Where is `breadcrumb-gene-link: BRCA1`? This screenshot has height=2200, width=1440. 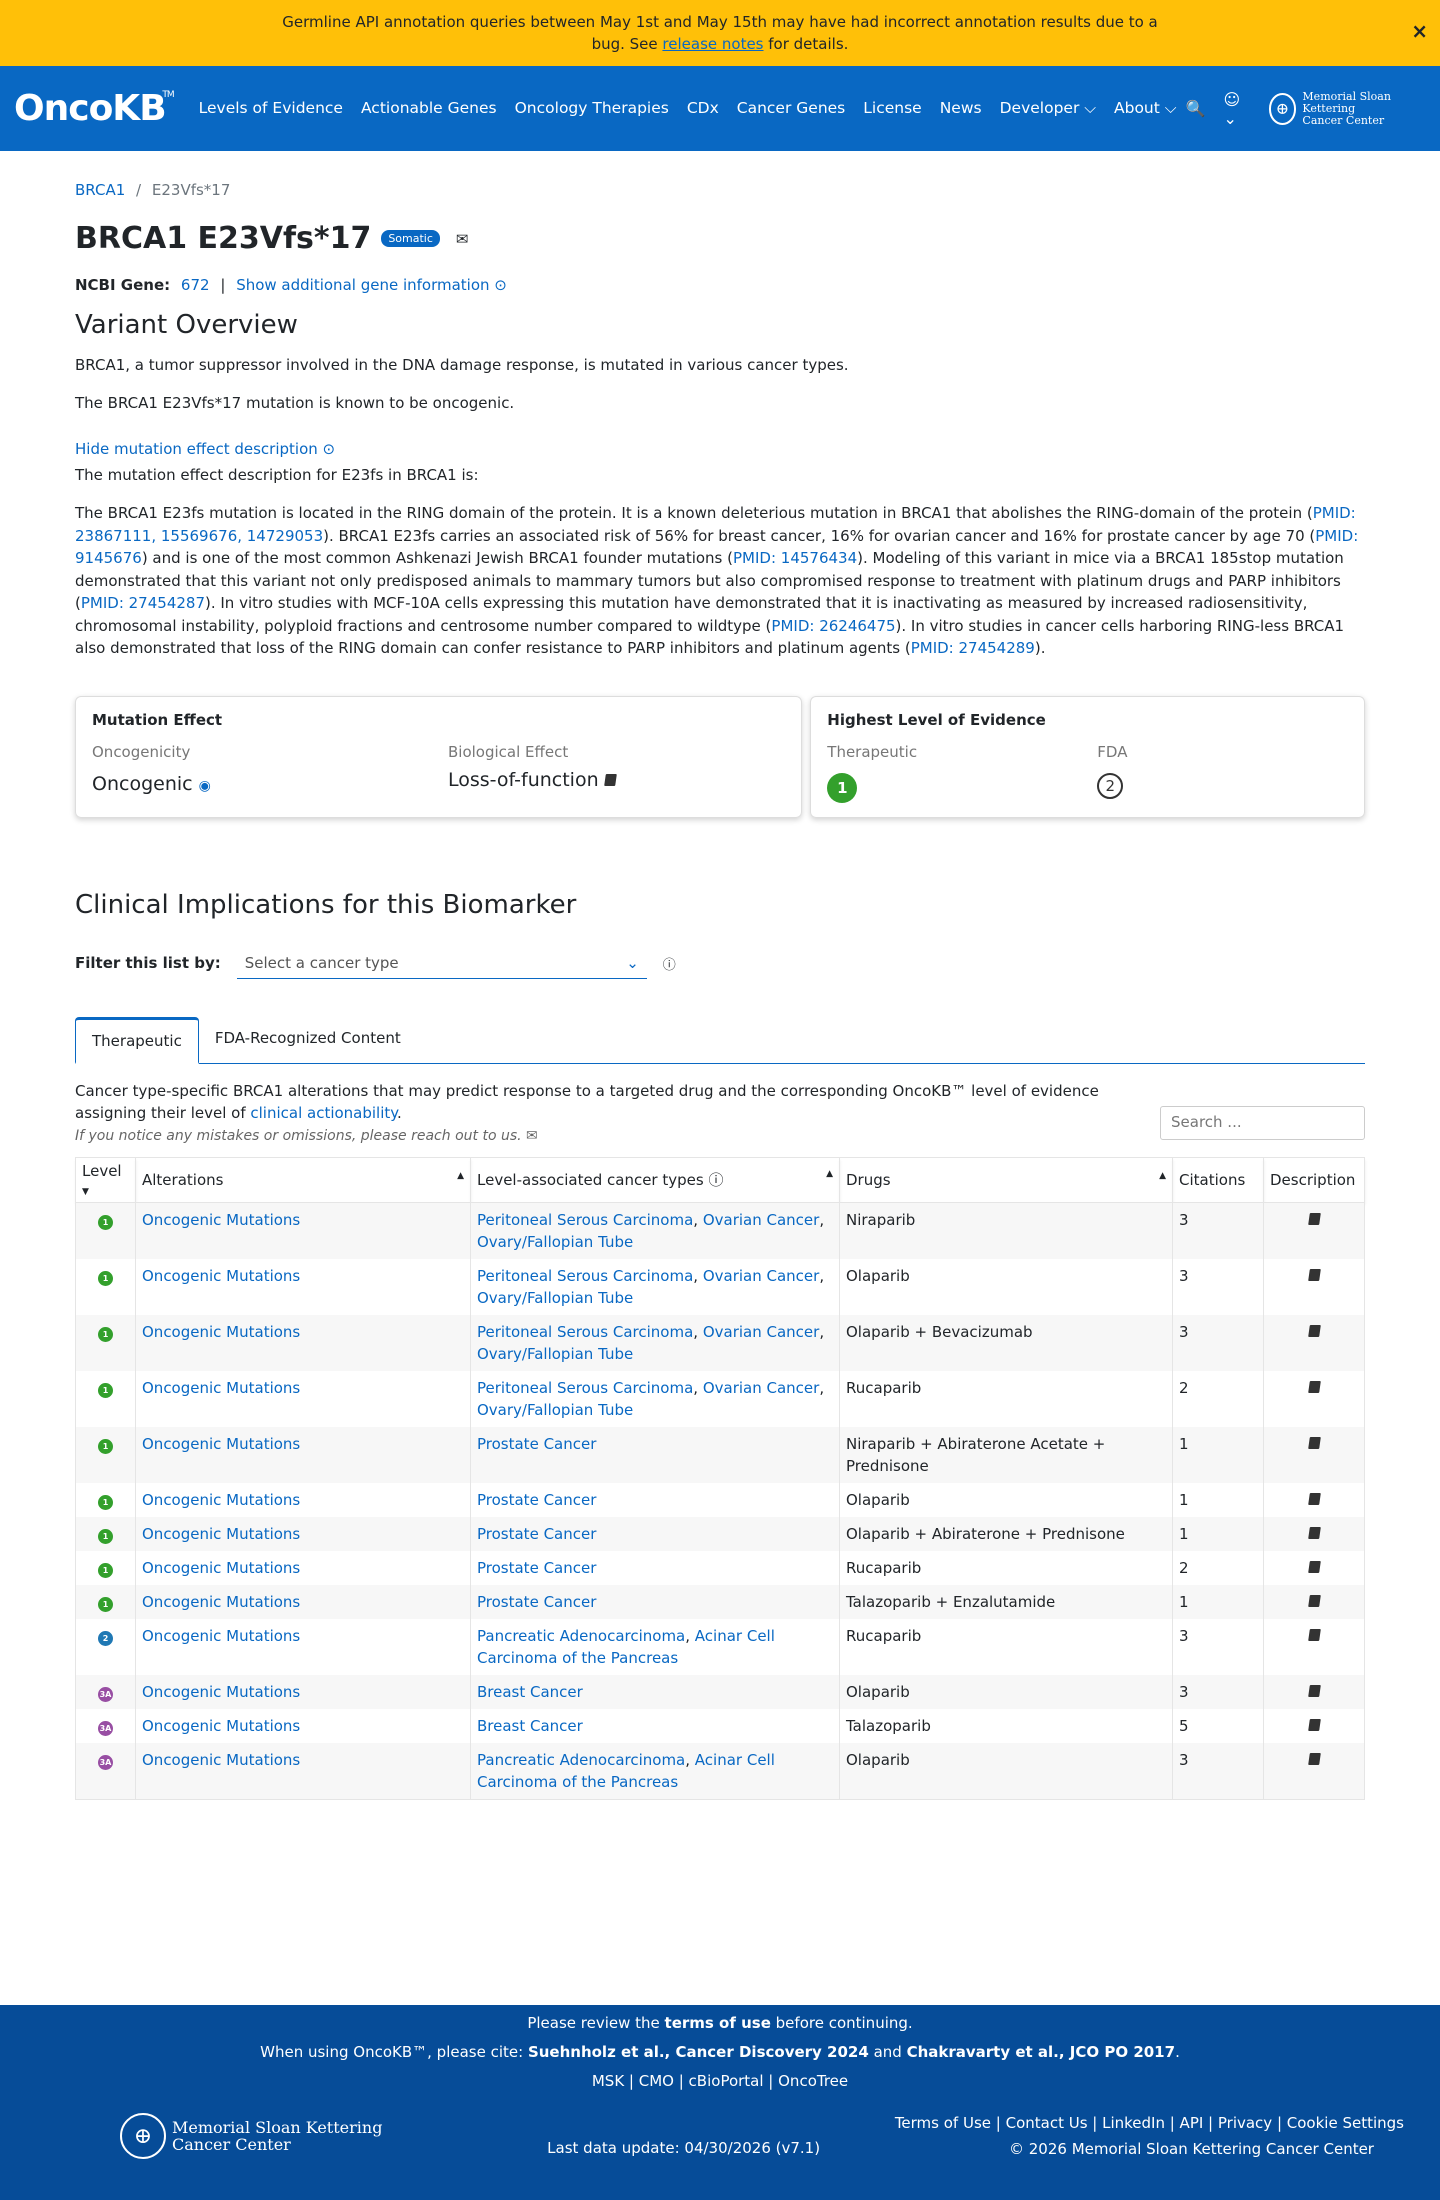
breadcrumb-gene-link: BRCA1 is located at coordinates (100, 190).